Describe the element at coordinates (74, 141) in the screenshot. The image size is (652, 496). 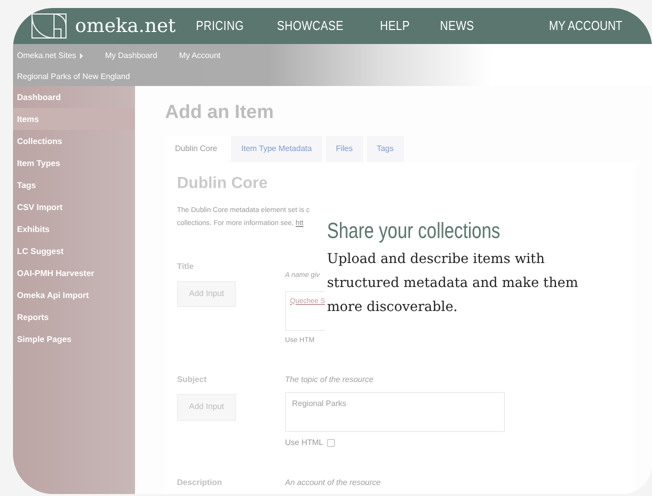
I see `sidebar-item: Collections` at that location.